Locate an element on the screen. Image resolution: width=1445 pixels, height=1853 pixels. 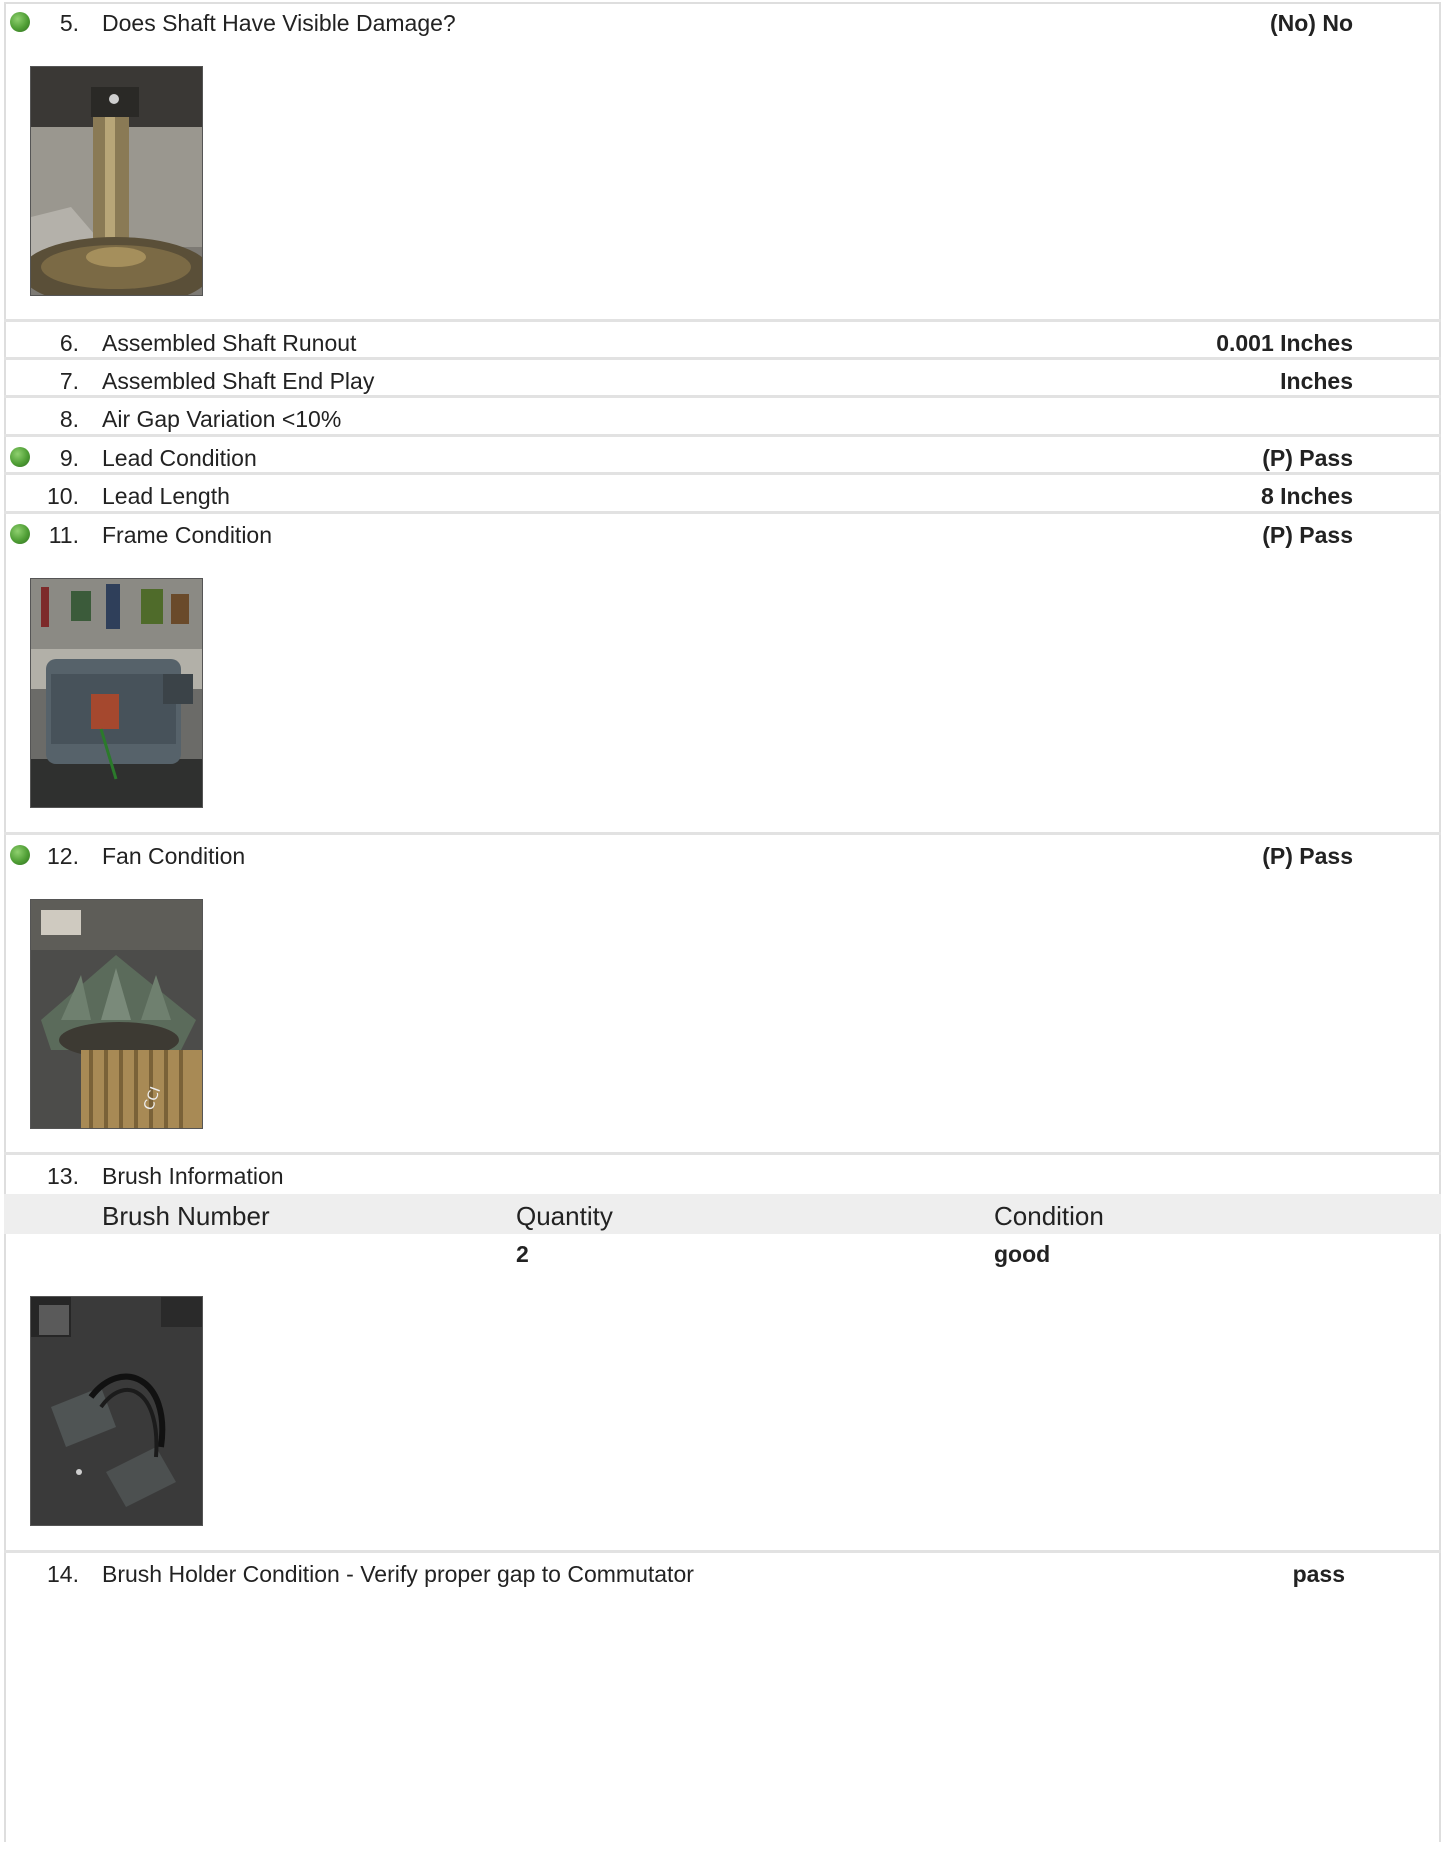
item-number: 10. is located at coordinates (63, 496).